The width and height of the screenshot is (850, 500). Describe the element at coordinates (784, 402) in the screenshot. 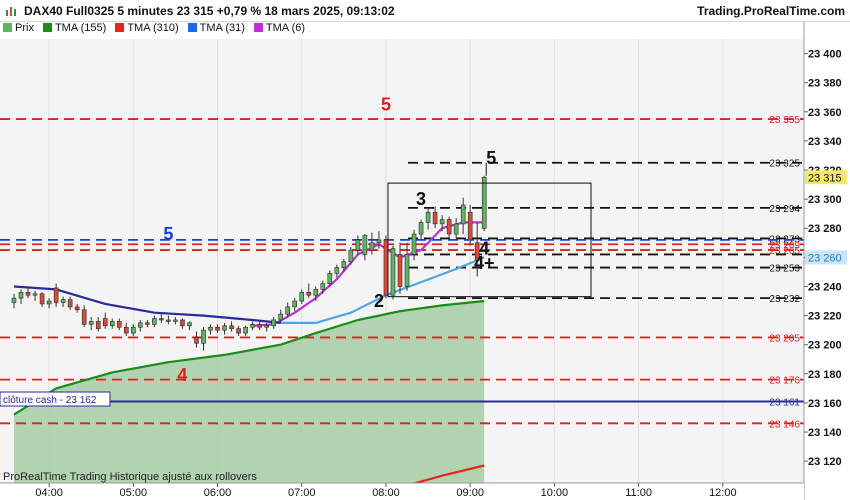

I see `level-label: 23 161` at that location.